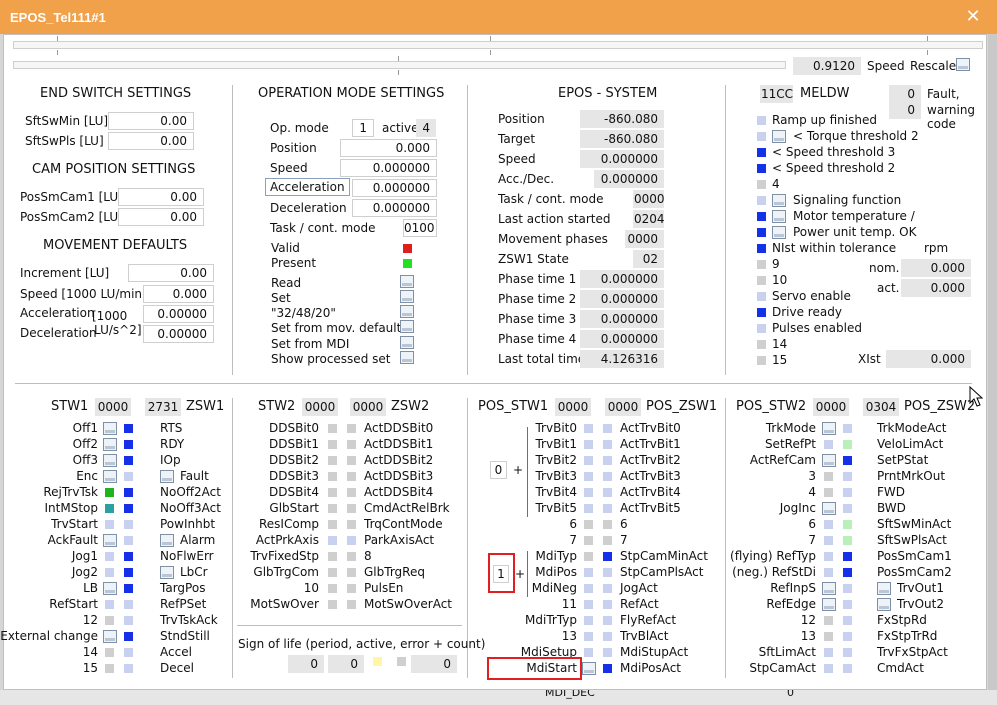 This screenshot has height=705, width=997. I want to click on pos_stw1-right-9-indicator, so click(607, 572).